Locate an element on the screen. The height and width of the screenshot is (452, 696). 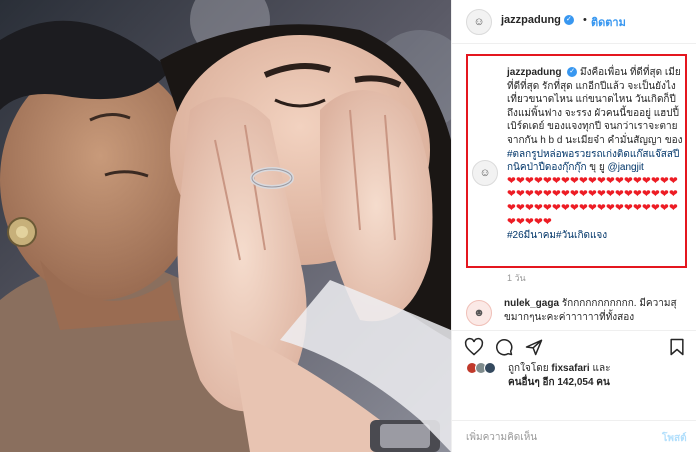
comment-bar: โพสต์ is located at coordinates (574, 436).